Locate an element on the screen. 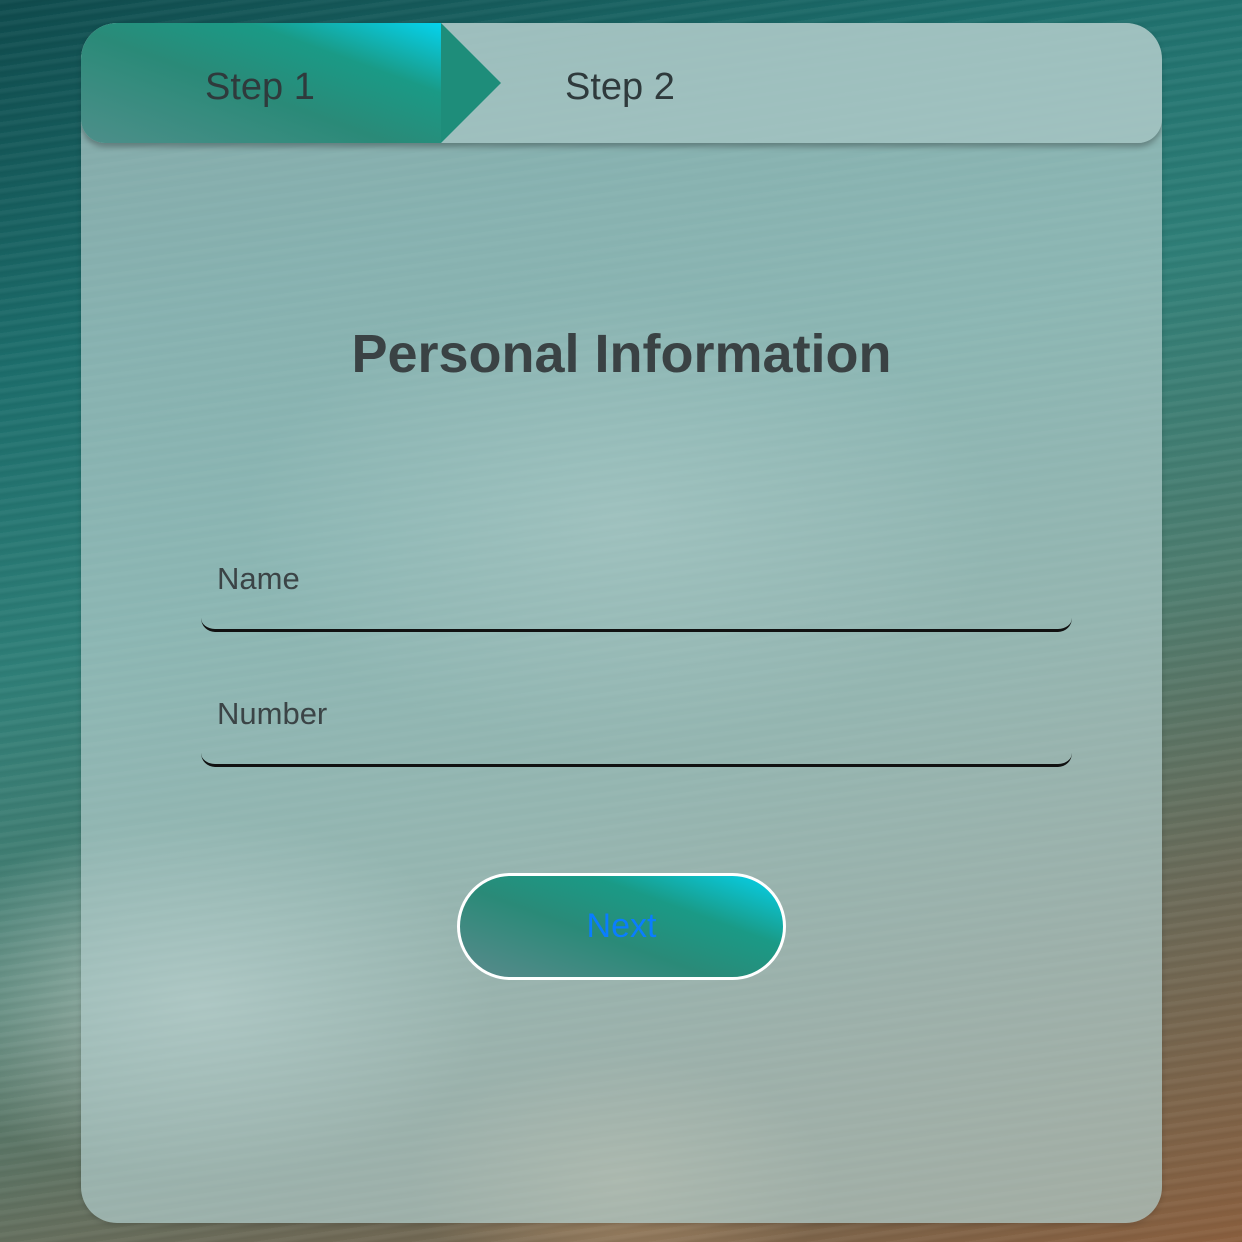 Image resolution: width=1242 pixels, height=1242 pixels. step-progress-bar: Step 1 Step 2 is located at coordinates (621, 83).